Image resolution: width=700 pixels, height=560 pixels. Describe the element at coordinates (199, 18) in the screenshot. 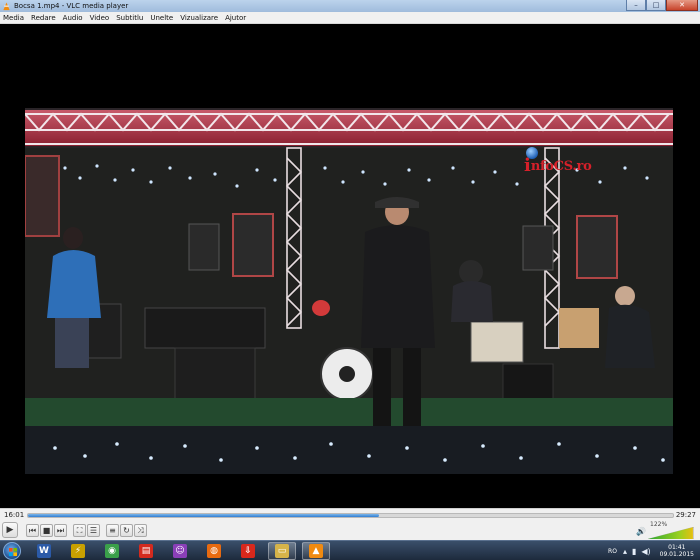

I see `menu-vizualizare: Vizualizare` at that location.